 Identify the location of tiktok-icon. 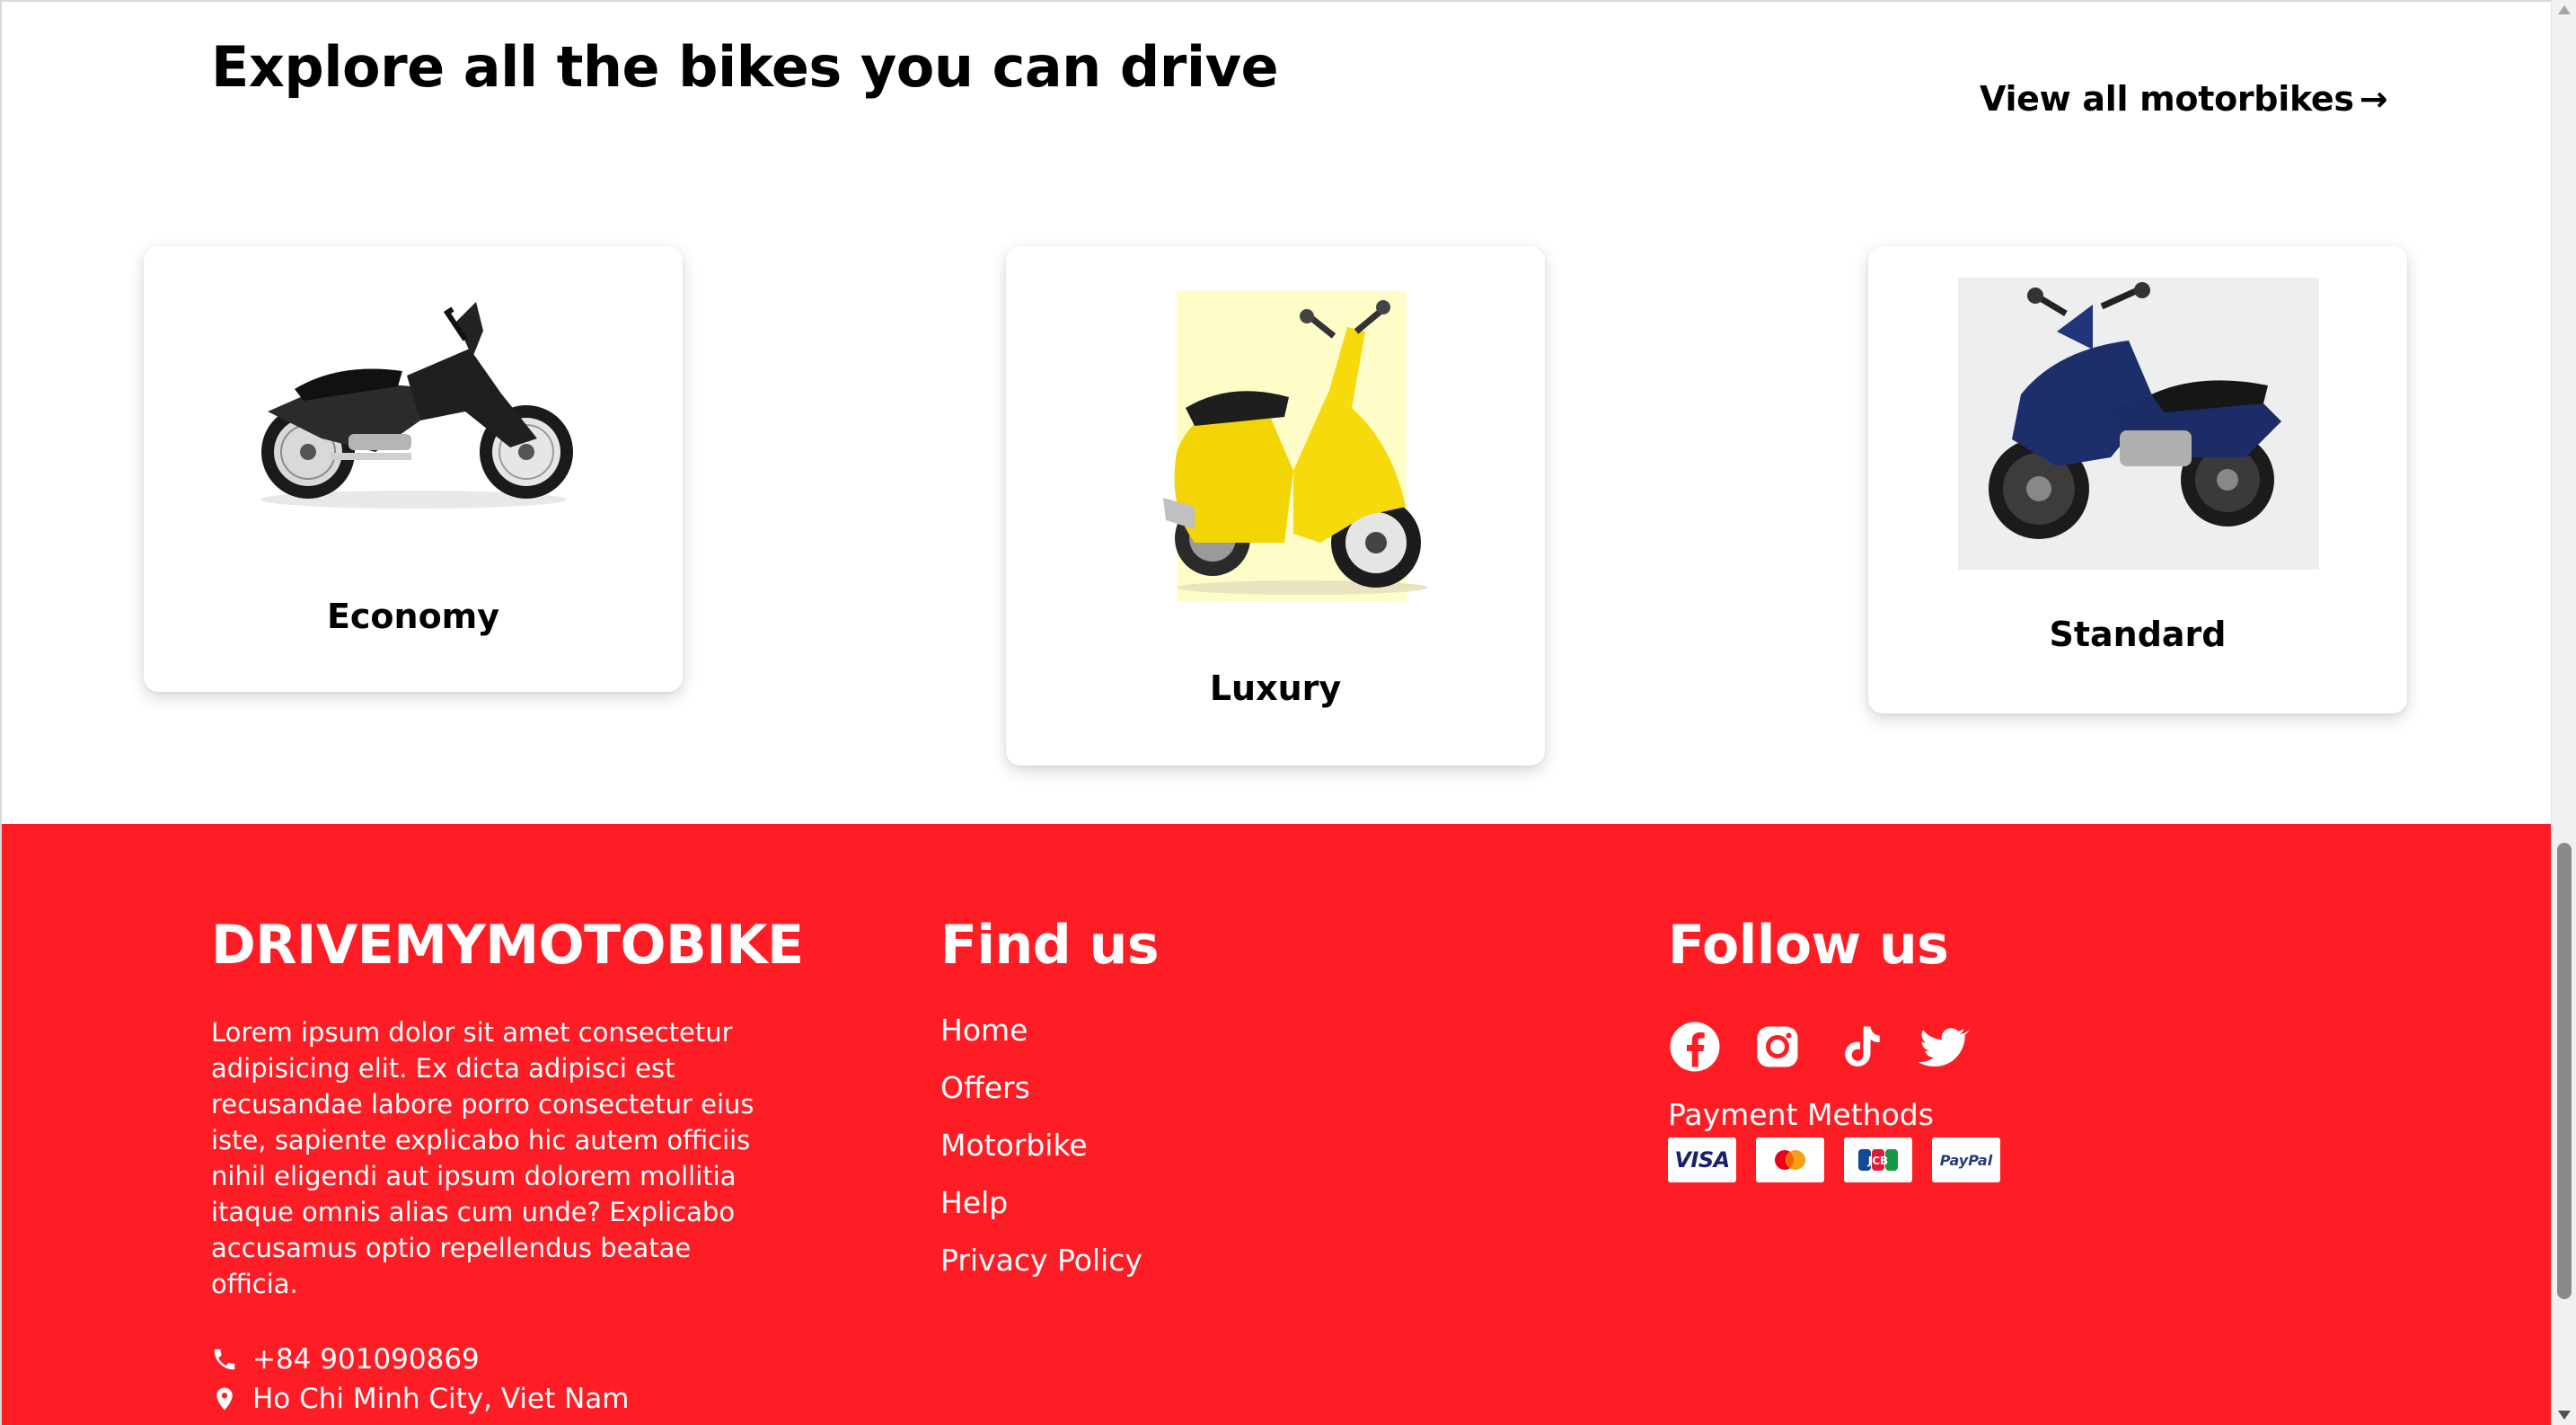
(1860, 1047).